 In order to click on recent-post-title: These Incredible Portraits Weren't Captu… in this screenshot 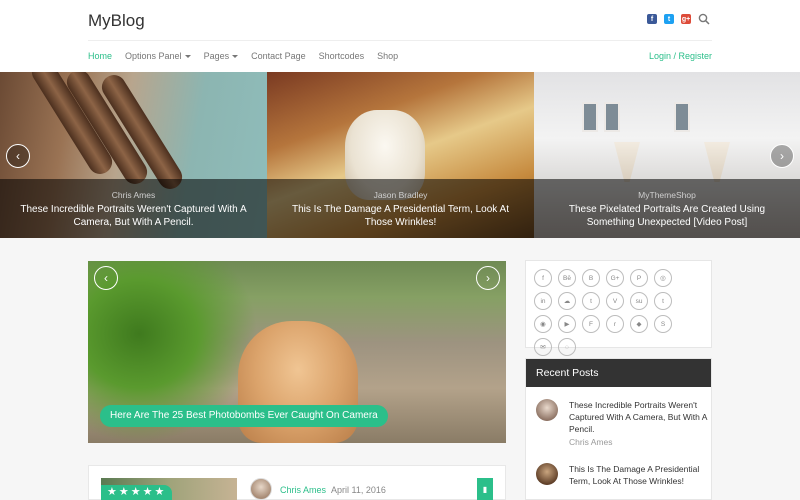, I will do `click(639, 417)`.